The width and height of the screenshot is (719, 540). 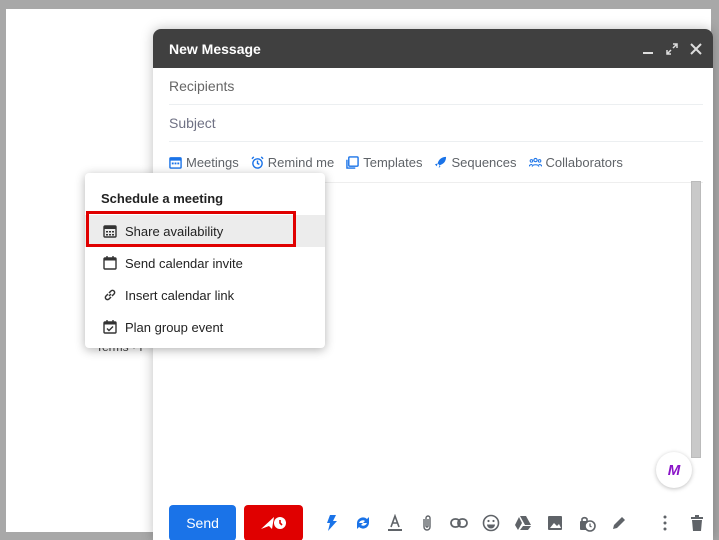 What do you see at coordinates (184, 263) in the screenshot?
I see `menu-item-label: Send calendar invite` at bounding box center [184, 263].